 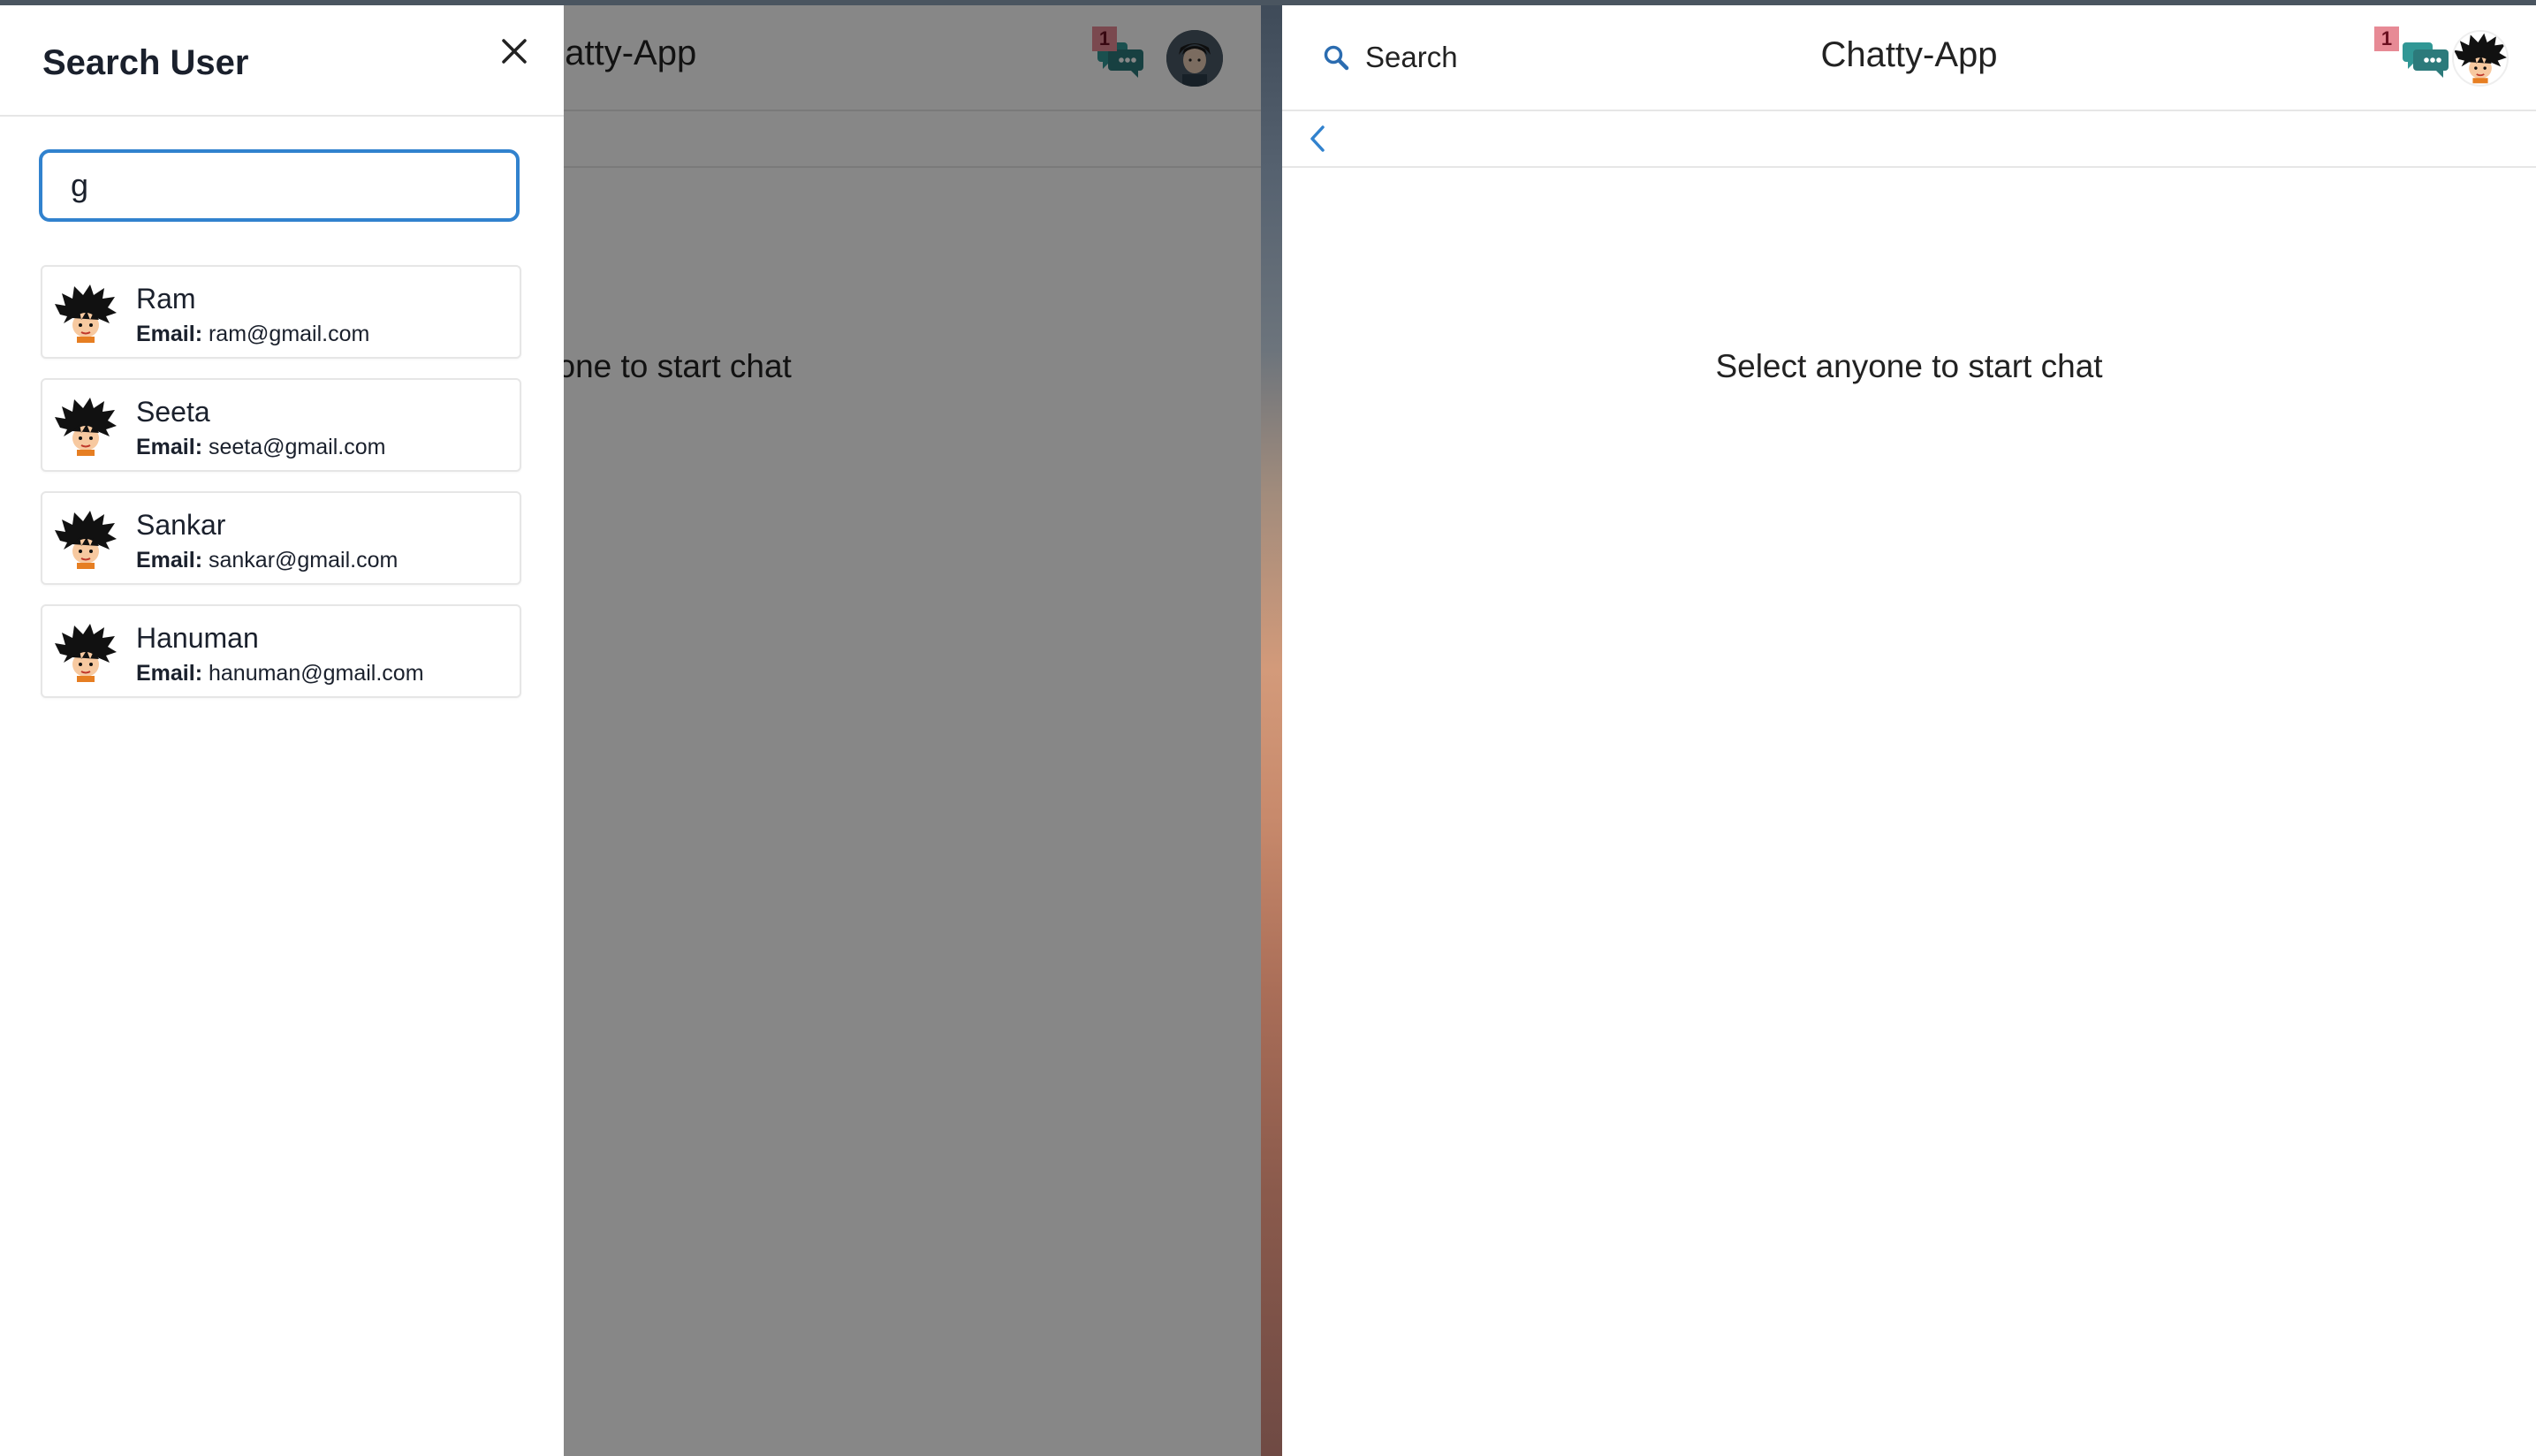 I want to click on user-email: Email: ram@gmail.com, so click(x=253, y=334).